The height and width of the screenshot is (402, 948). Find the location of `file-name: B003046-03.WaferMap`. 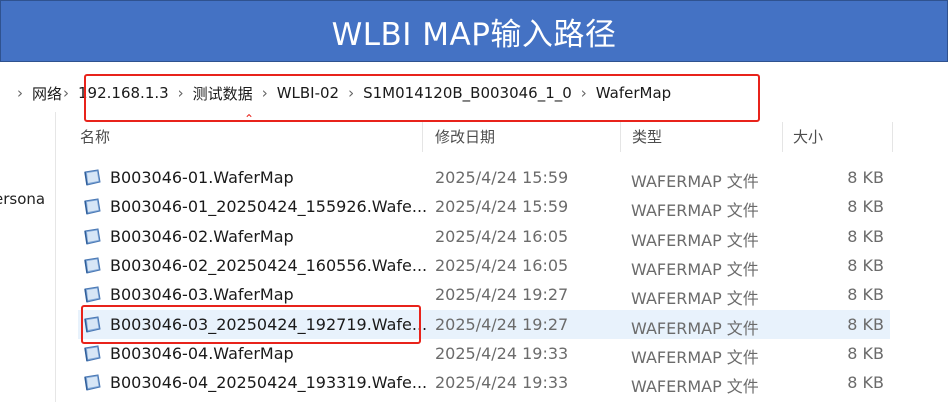

file-name: B003046-03.WaferMap is located at coordinates (202, 294).